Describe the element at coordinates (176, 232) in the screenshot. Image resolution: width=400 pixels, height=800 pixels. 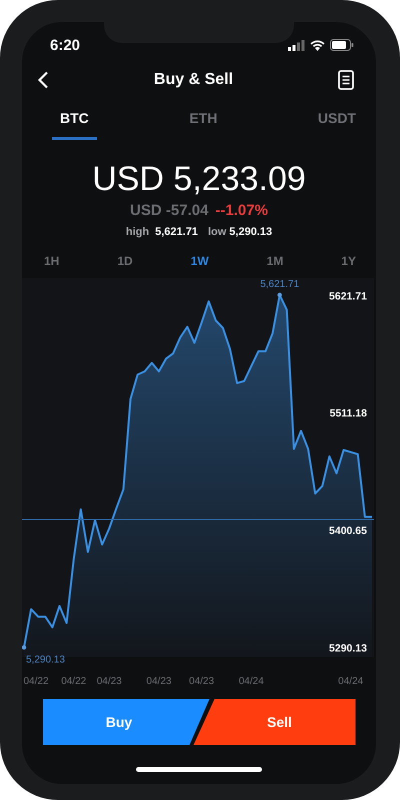
I see `high-value: 5,621.71` at that location.